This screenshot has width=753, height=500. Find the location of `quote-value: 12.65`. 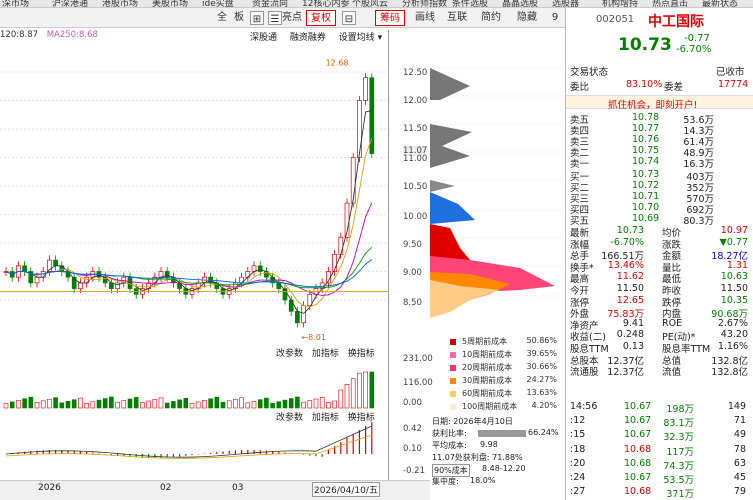

quote-value: 12.65 is located at coordinates (630, 300).